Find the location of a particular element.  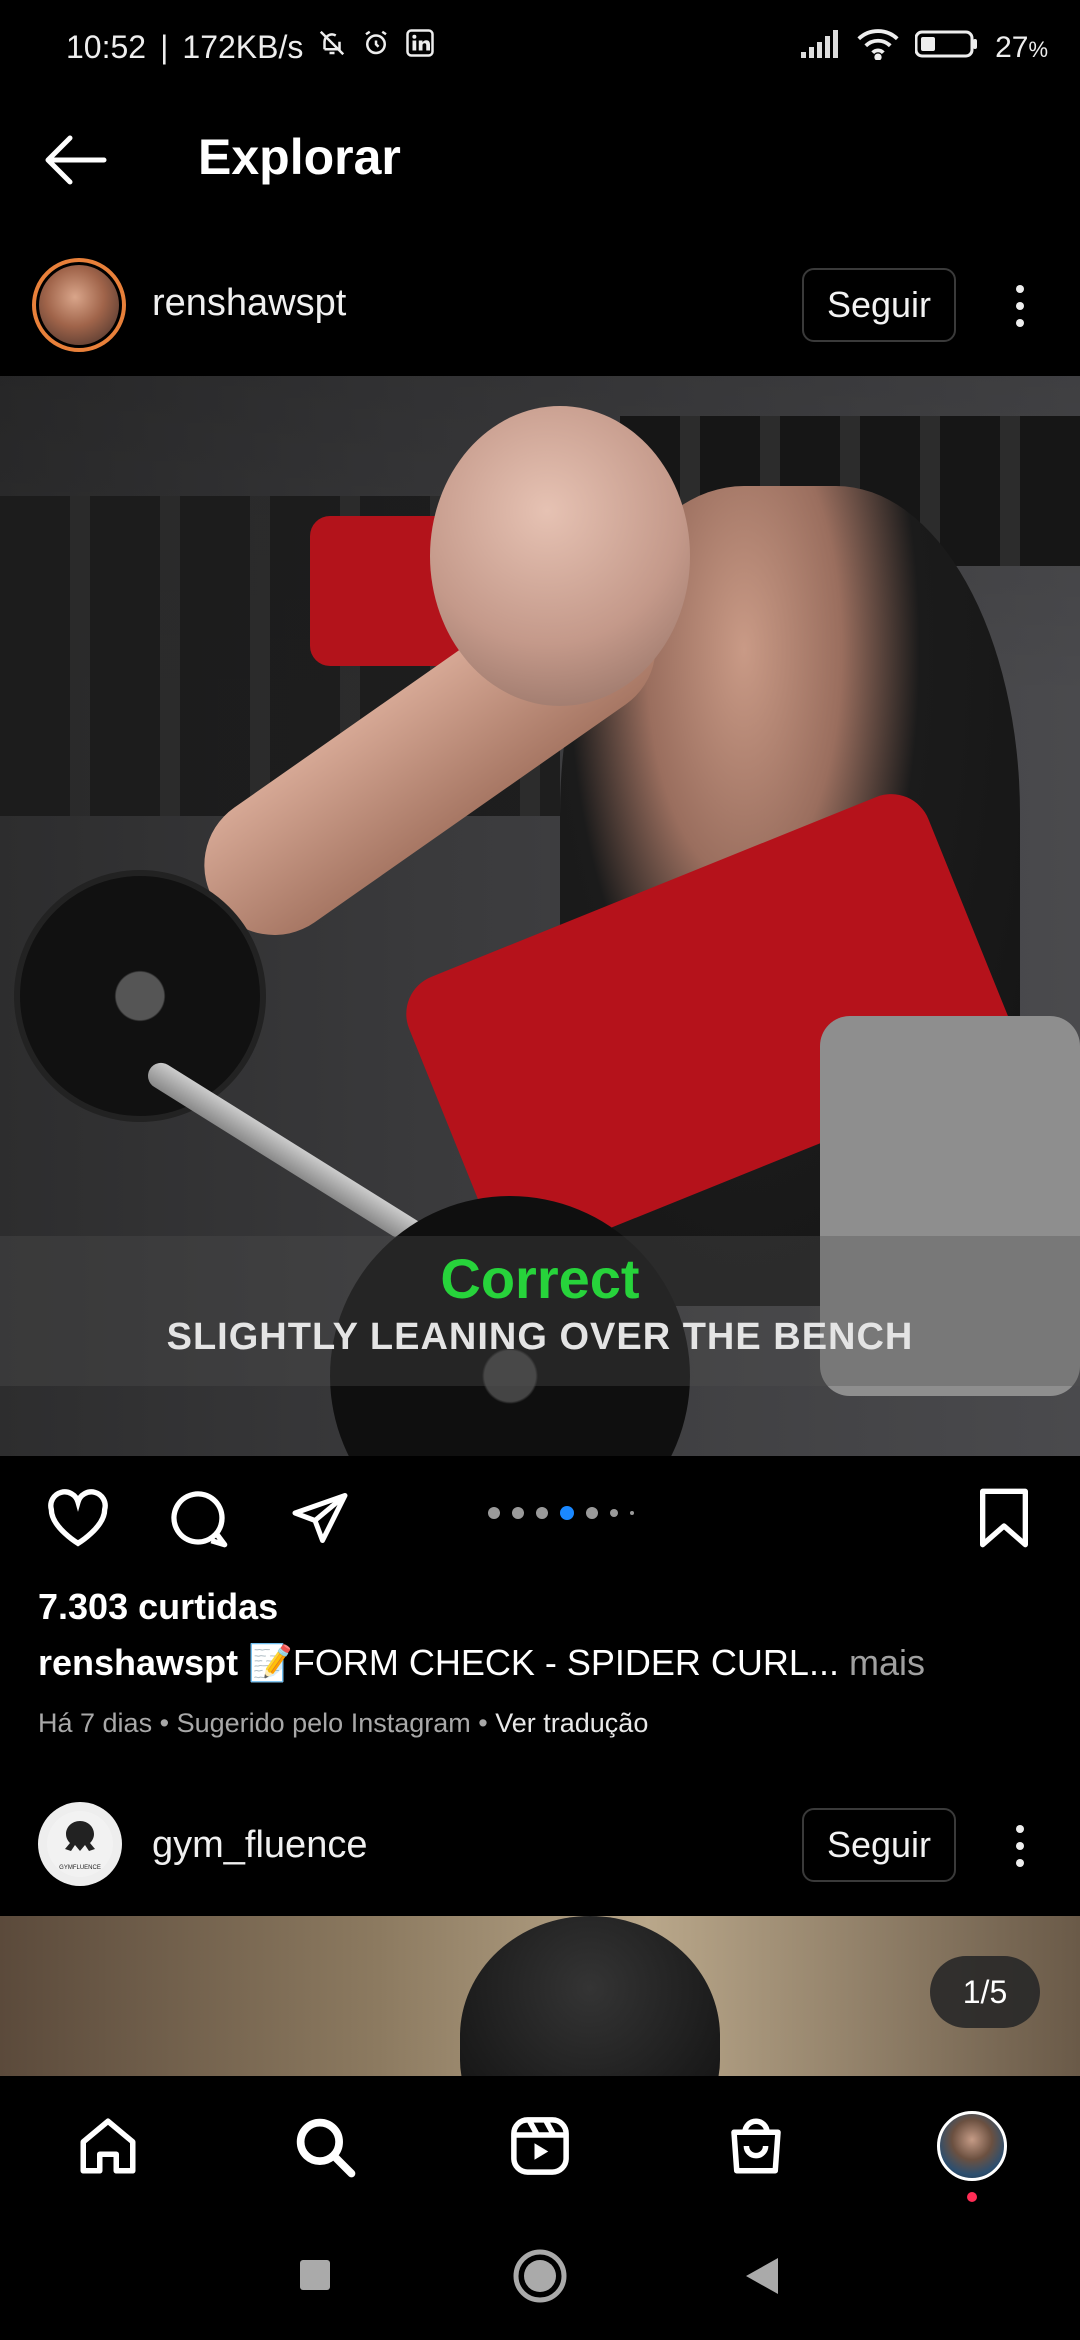

comment-icon is located at coordinates (199, 1519).